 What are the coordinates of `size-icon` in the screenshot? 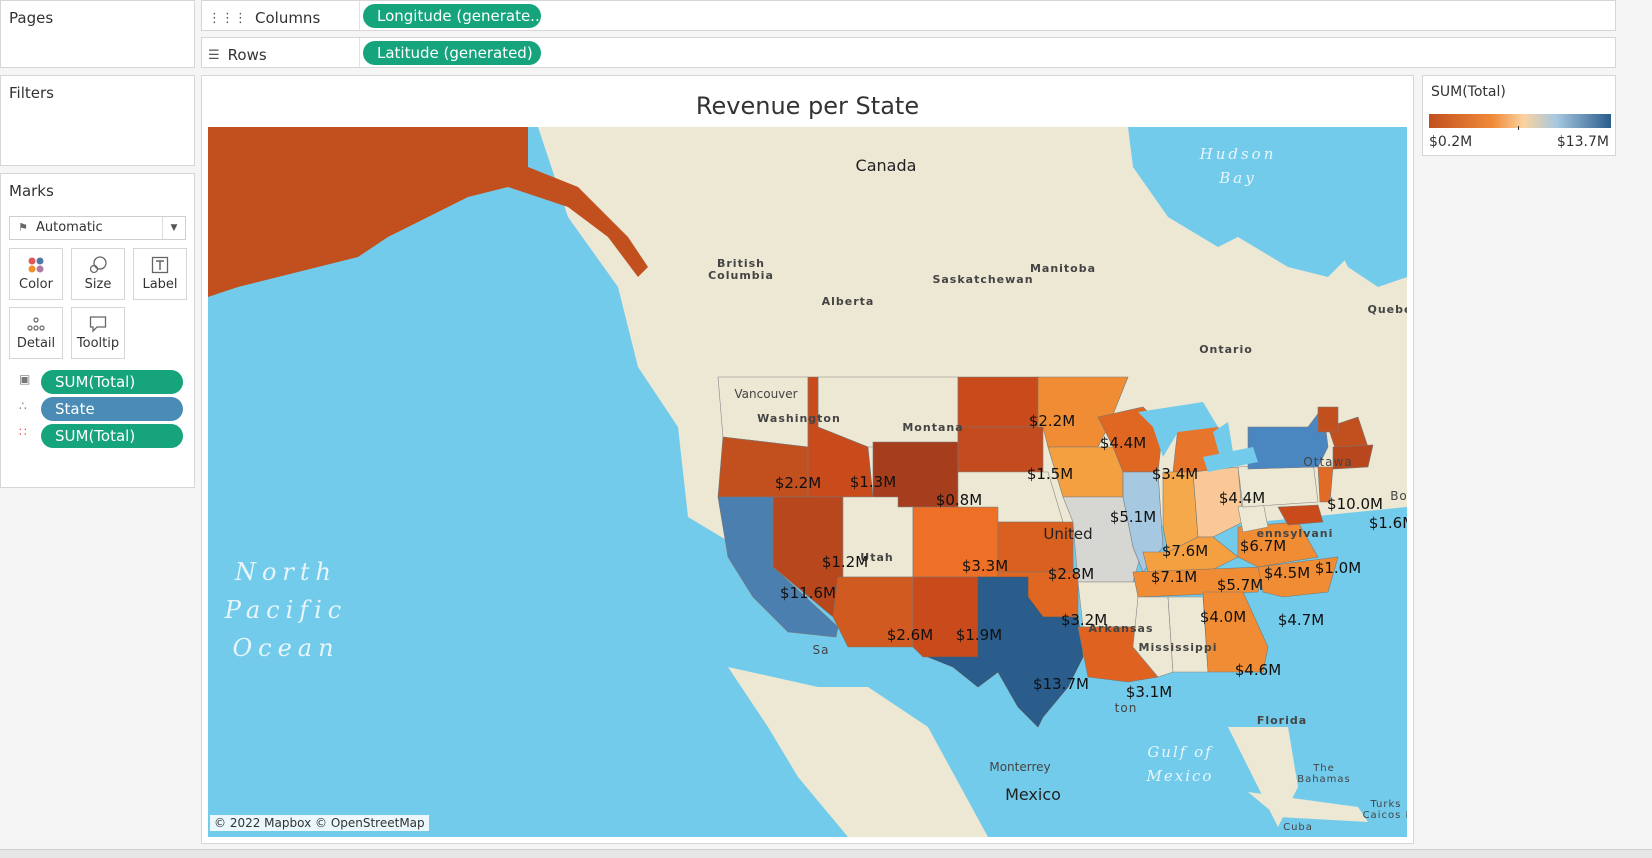 It's located at (98, 265).